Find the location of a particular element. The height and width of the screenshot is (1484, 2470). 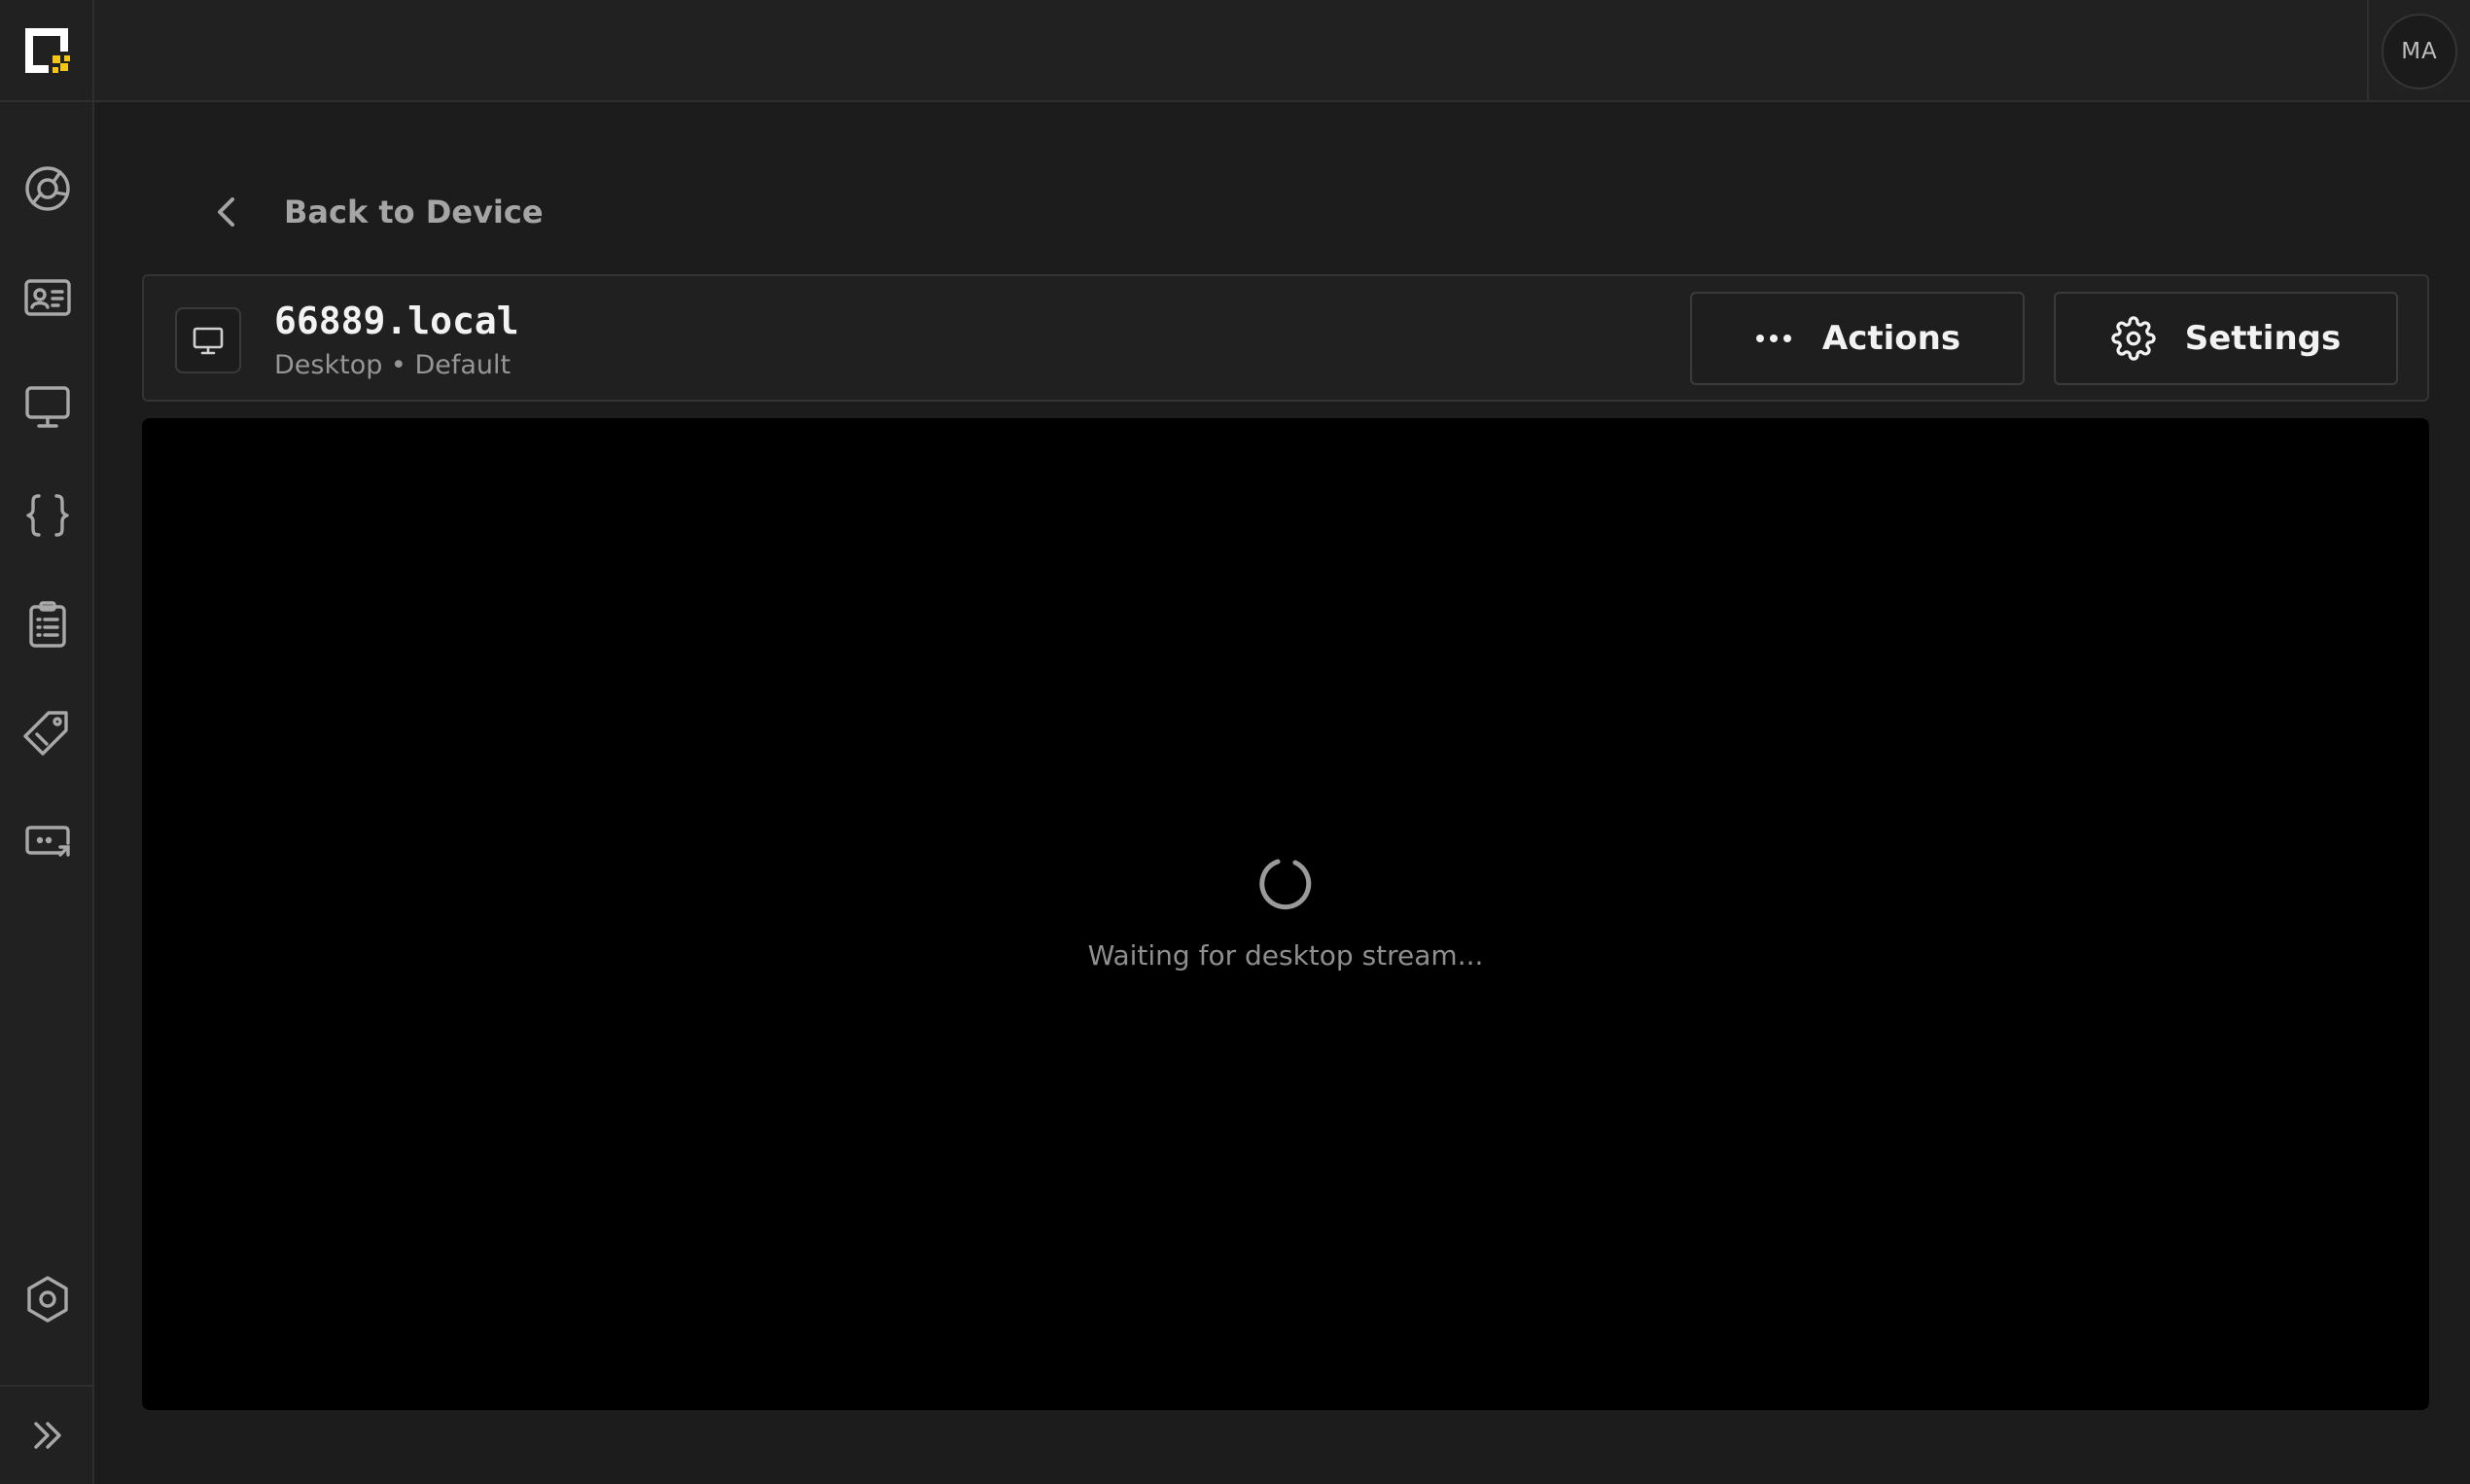

chevrons-right-icon is located at coordinates (47, 1436).